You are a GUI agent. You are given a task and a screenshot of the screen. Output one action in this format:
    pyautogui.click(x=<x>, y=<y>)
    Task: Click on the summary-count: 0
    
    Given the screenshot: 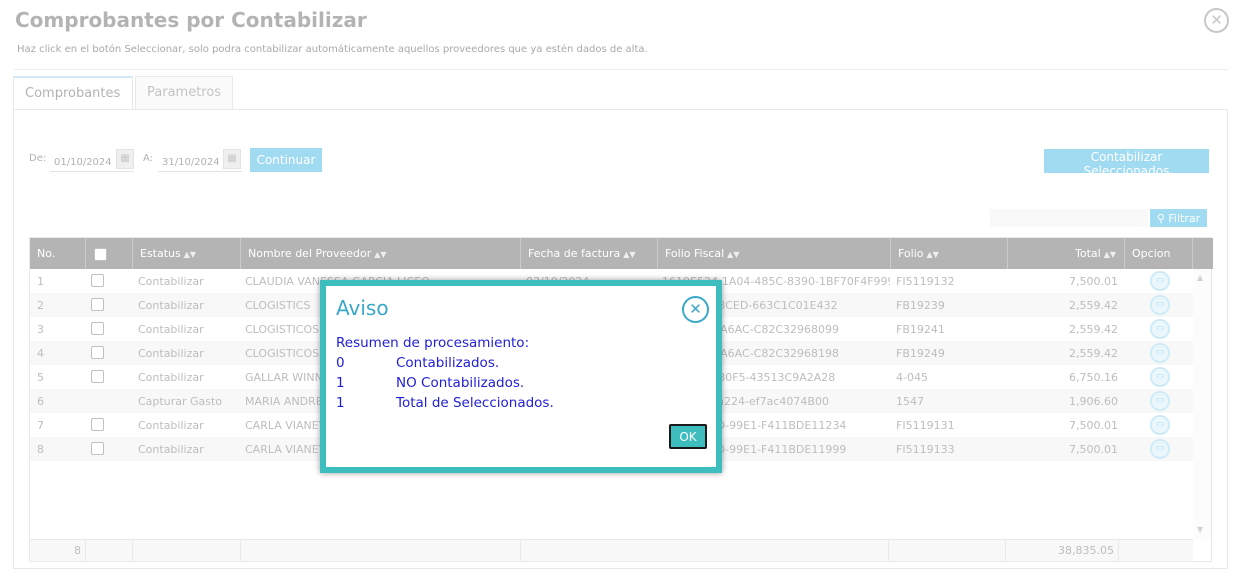 What is the action you would take?
    pyautogui.click(x=340, y=363)
    